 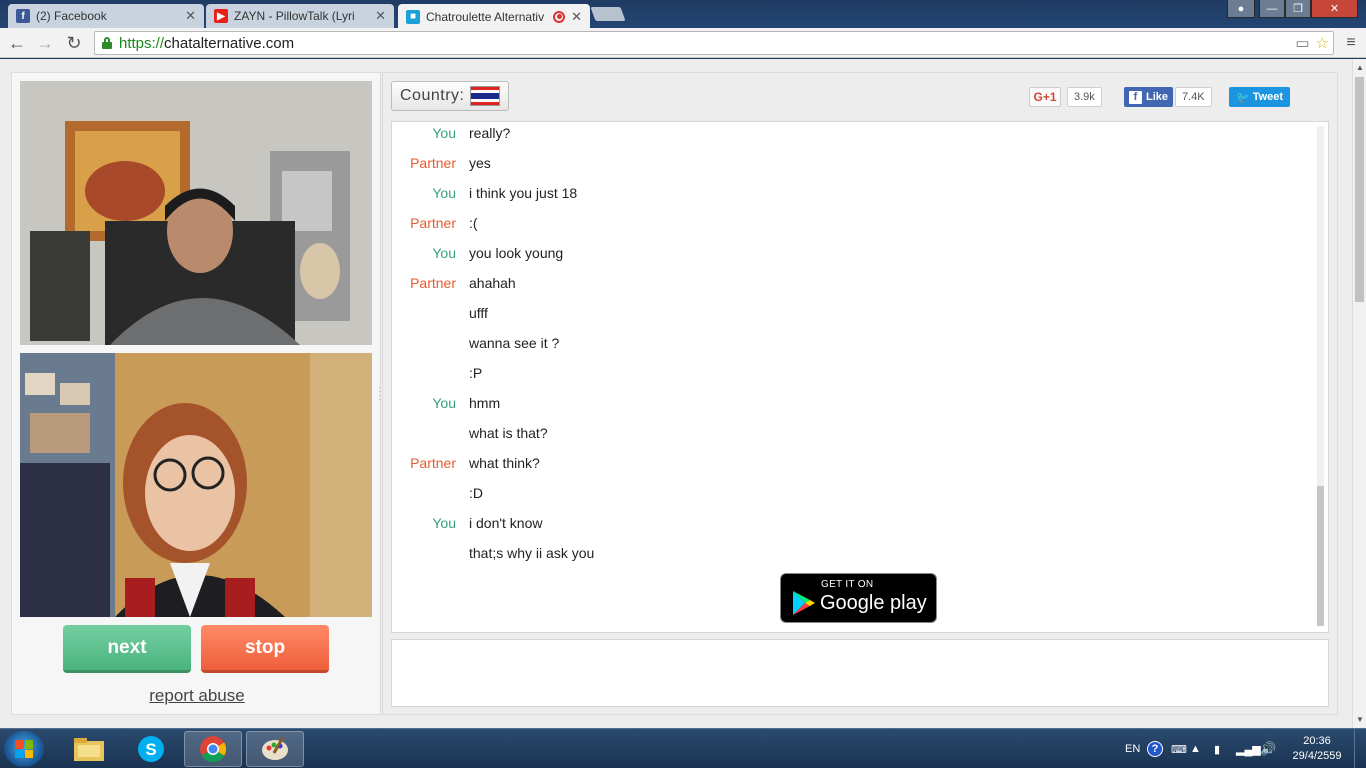 What do you see at coordinates (1322, 43) in the screenshot?
I see `bookmark-star-icon: ☆` at bounding box center [1322, 43].